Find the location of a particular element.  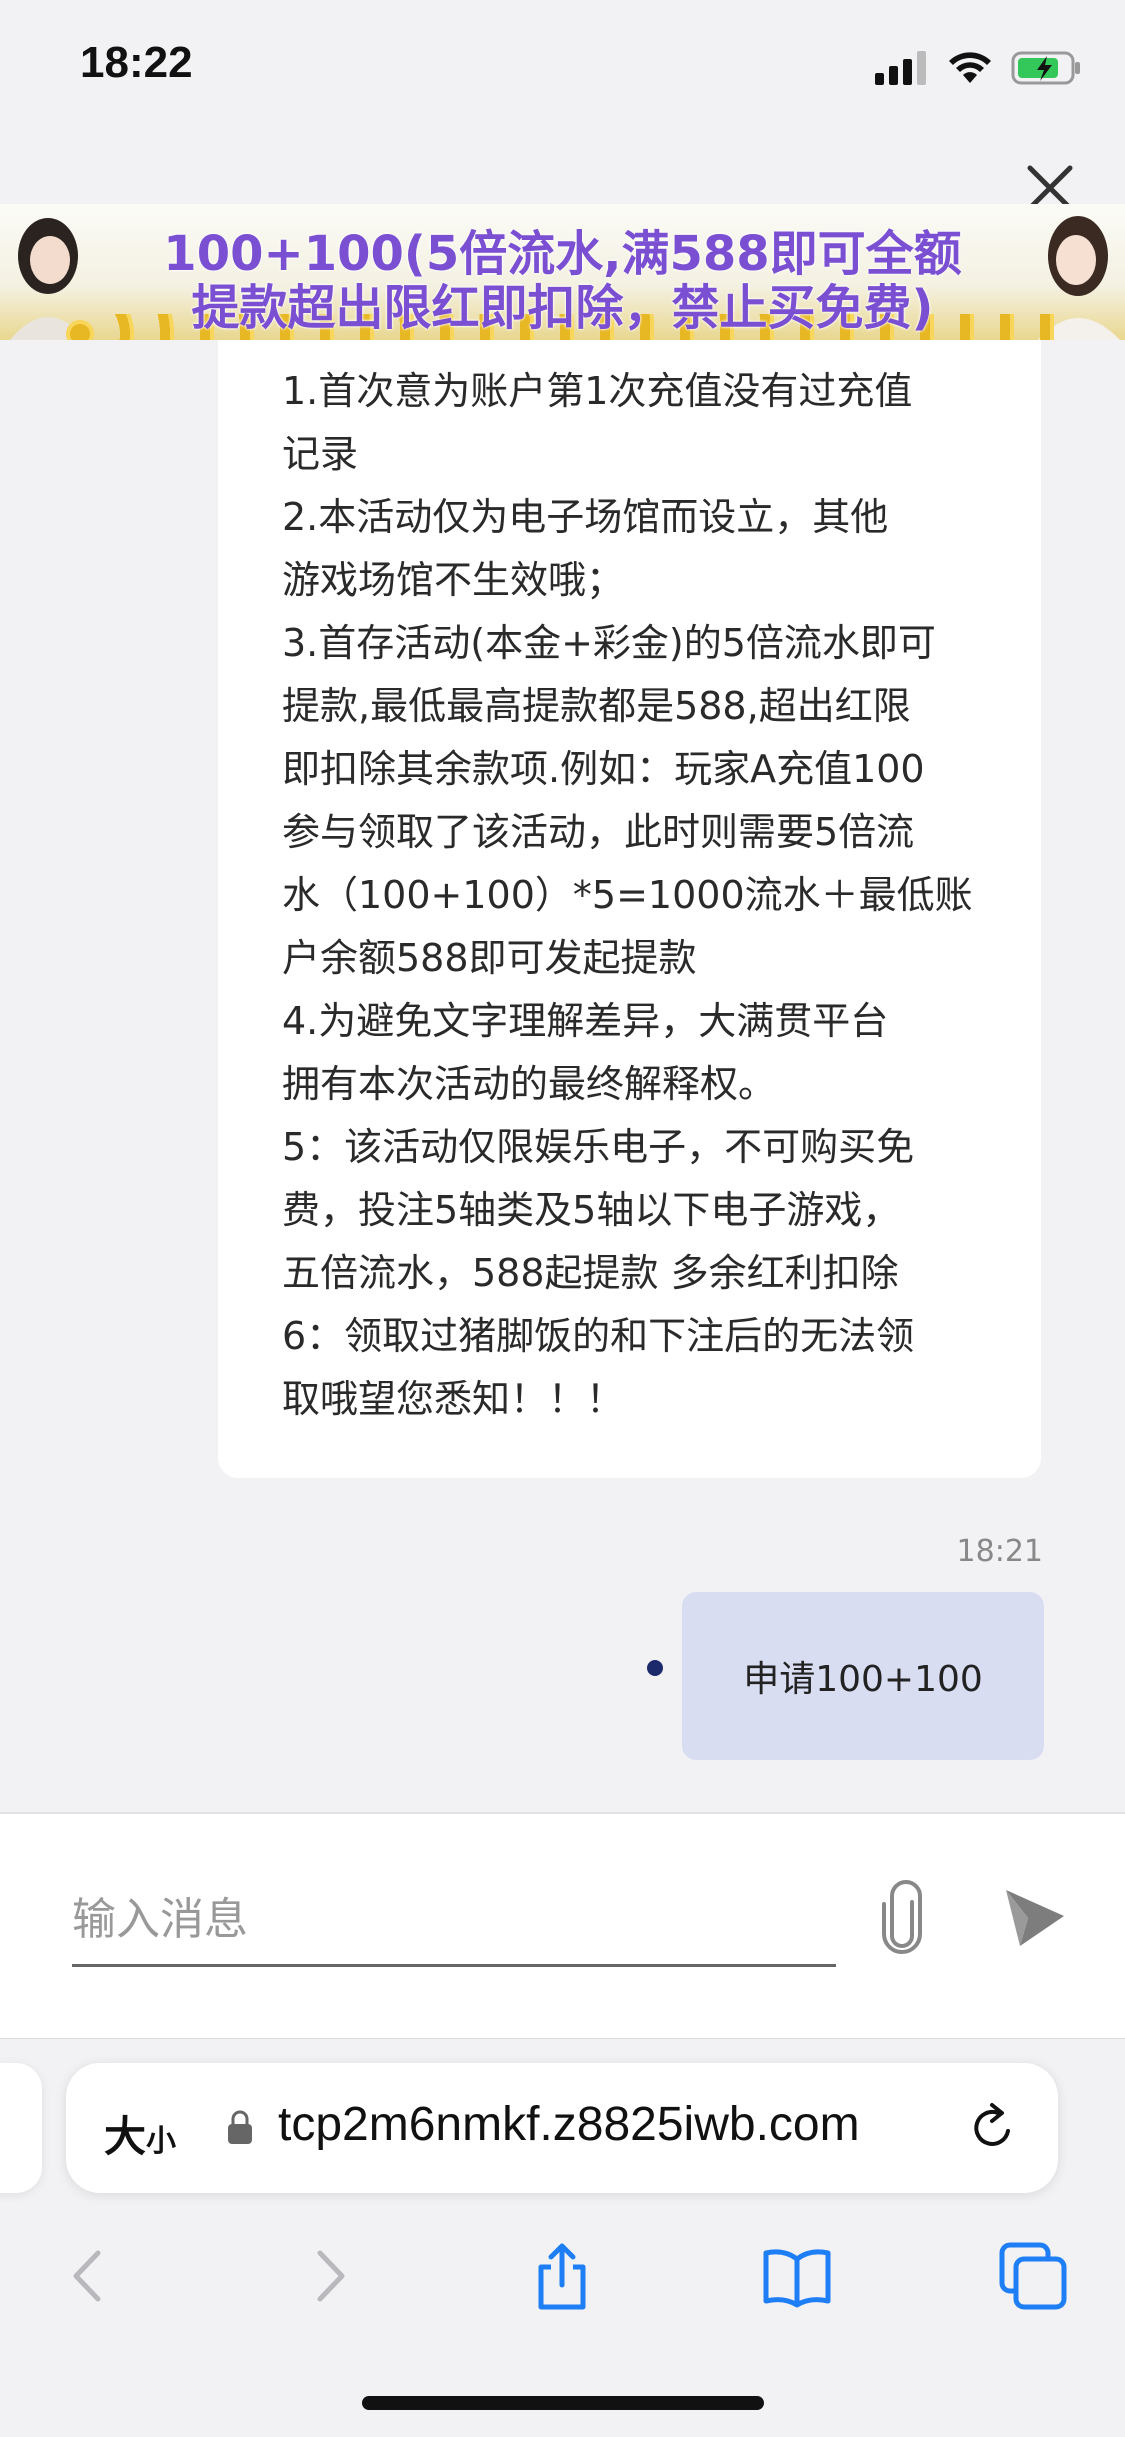

promo-banner: 100+100(5倍流水,满588即可全额 提款超出限红即扣除，禁止买免费) is located at coordinates (562, 272).